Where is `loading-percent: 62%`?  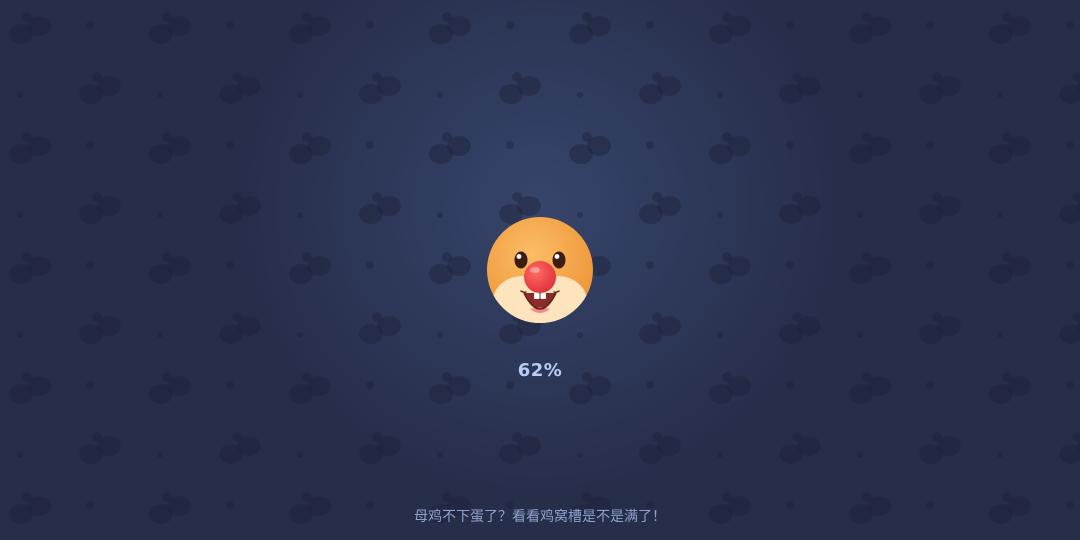
loading-percent: 62% is located at coordinates (540, 370).